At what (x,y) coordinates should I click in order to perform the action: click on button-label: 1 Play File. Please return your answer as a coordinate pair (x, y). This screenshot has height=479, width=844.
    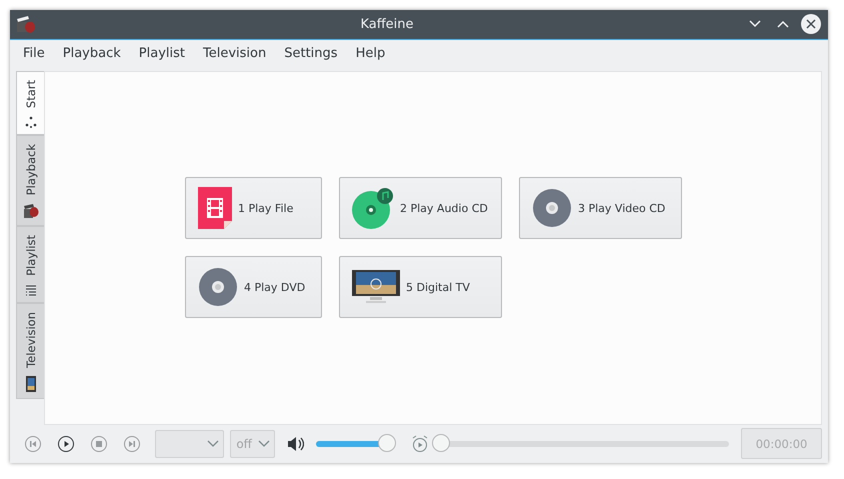
    Looking at the image, I should click on (266, 208).